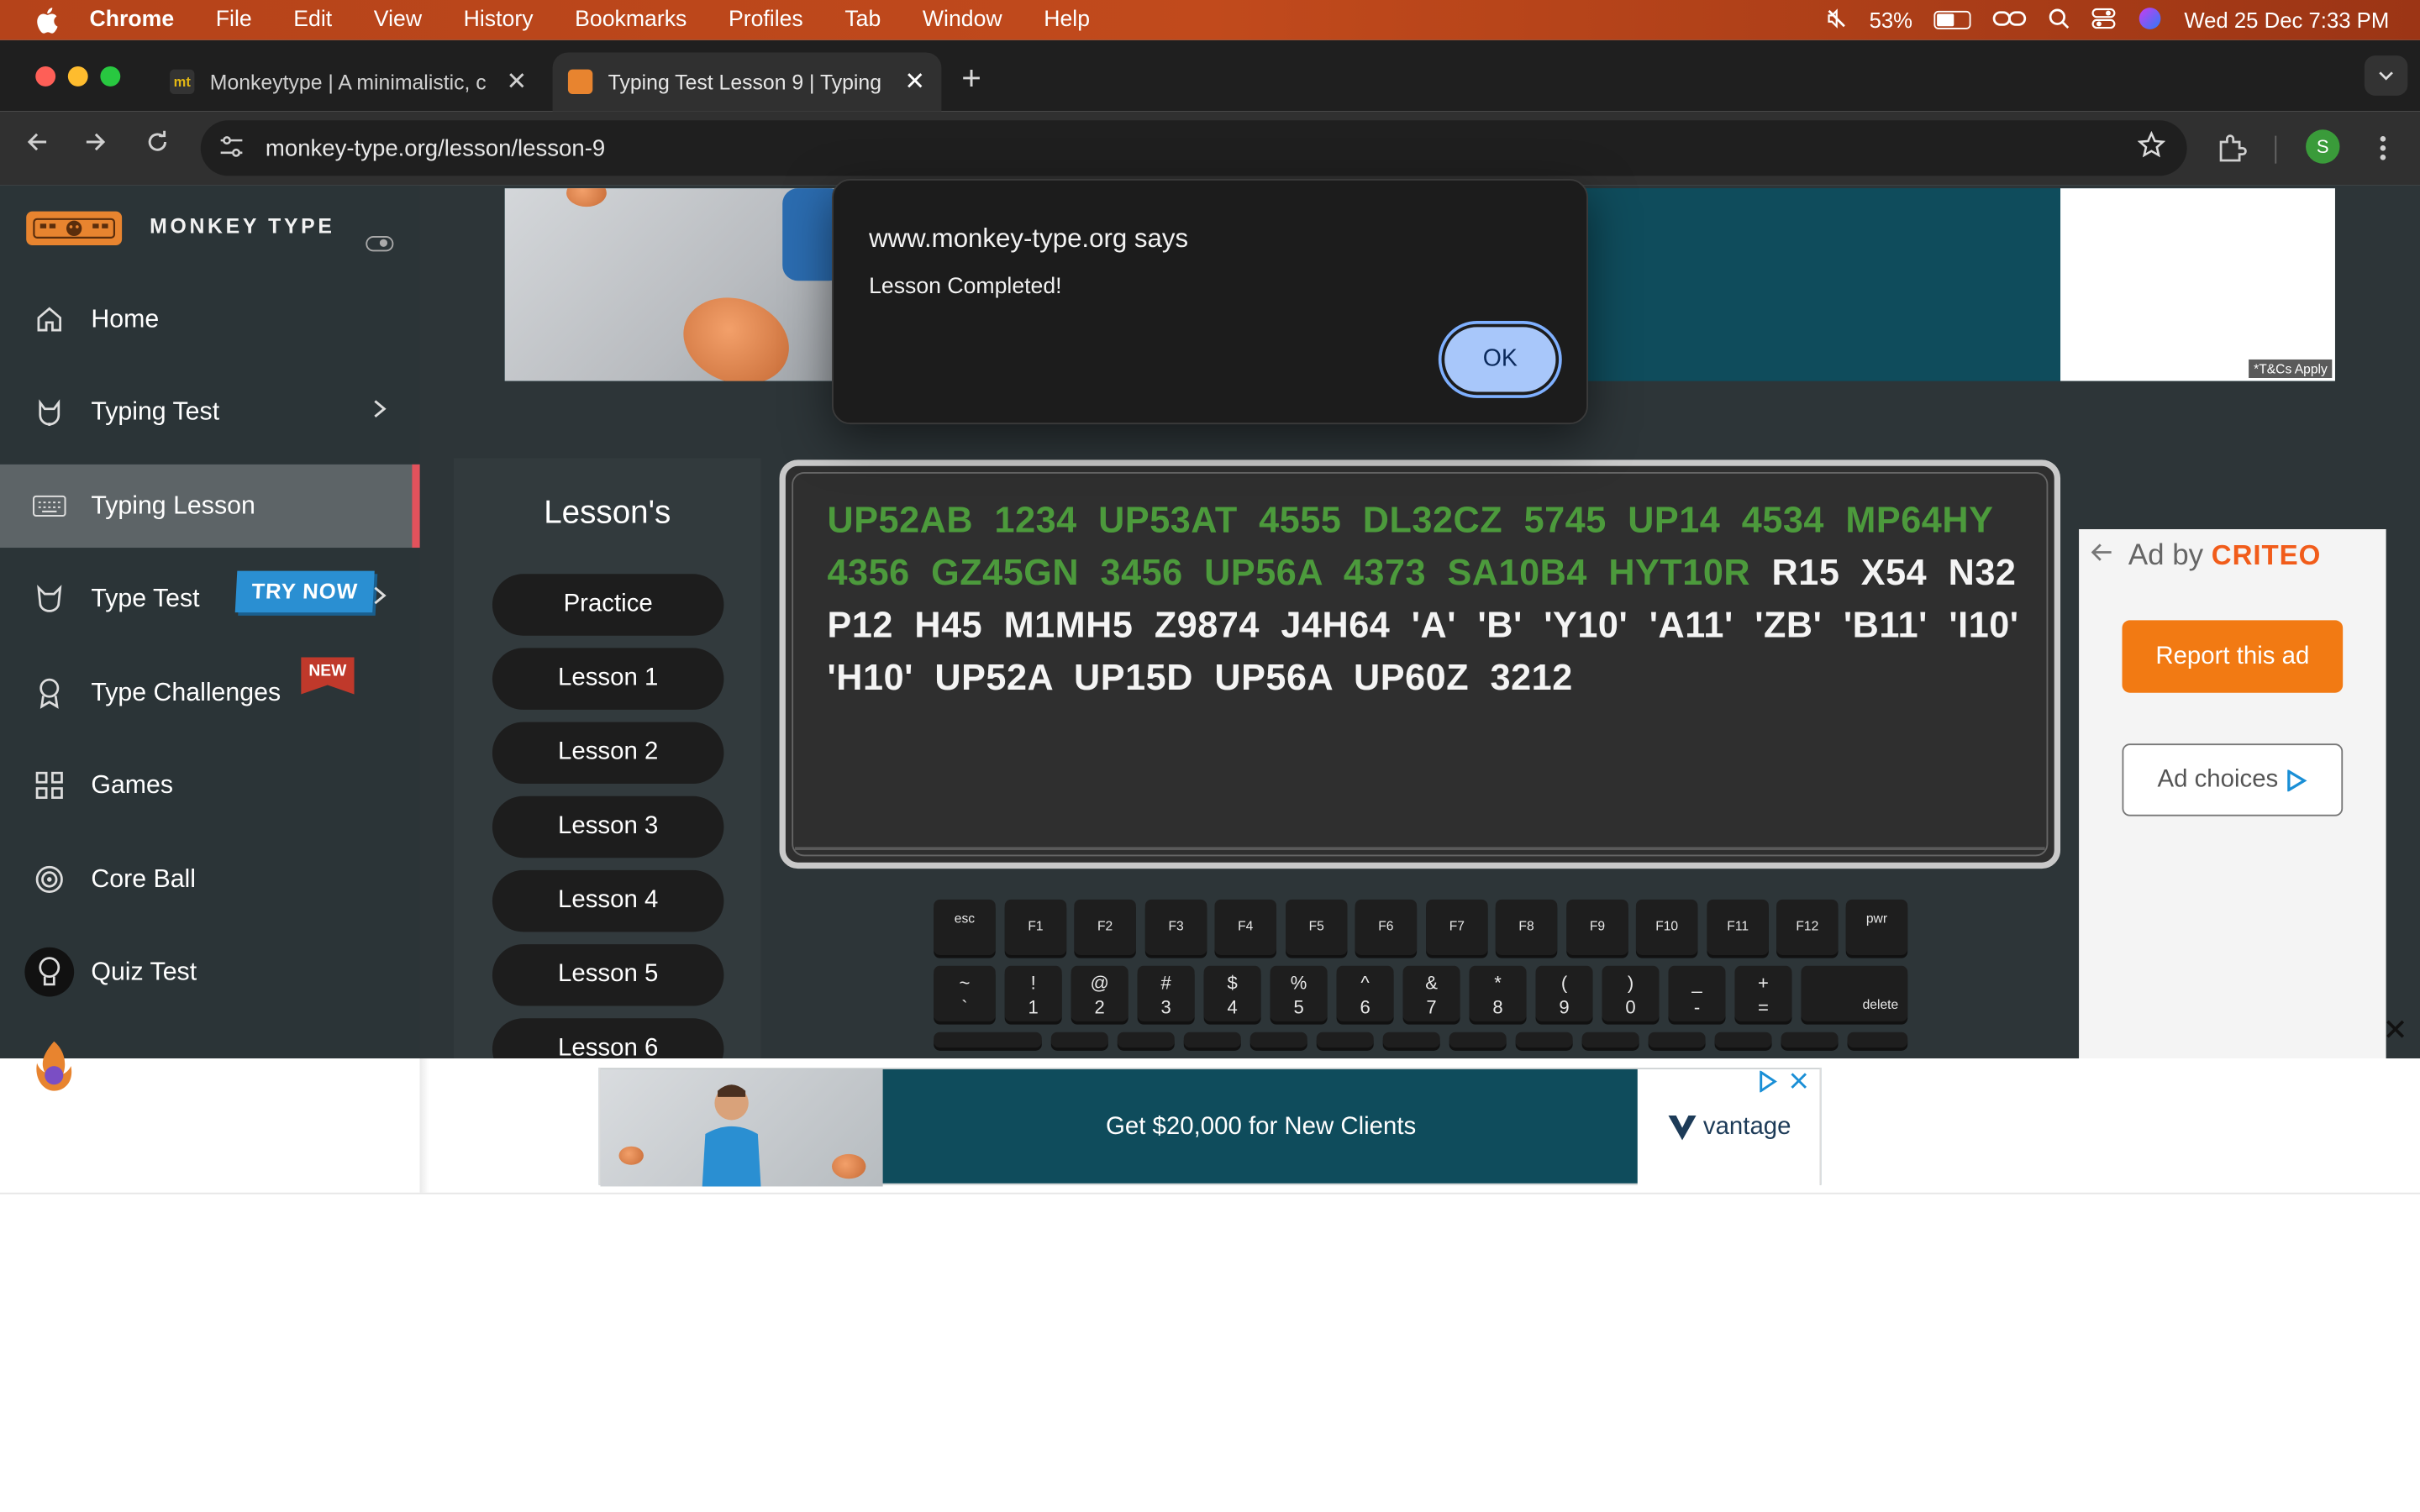  I want to click on bottom-ad-banner: Get $20,000 for New Clients vantage, so click(1210, 1127).